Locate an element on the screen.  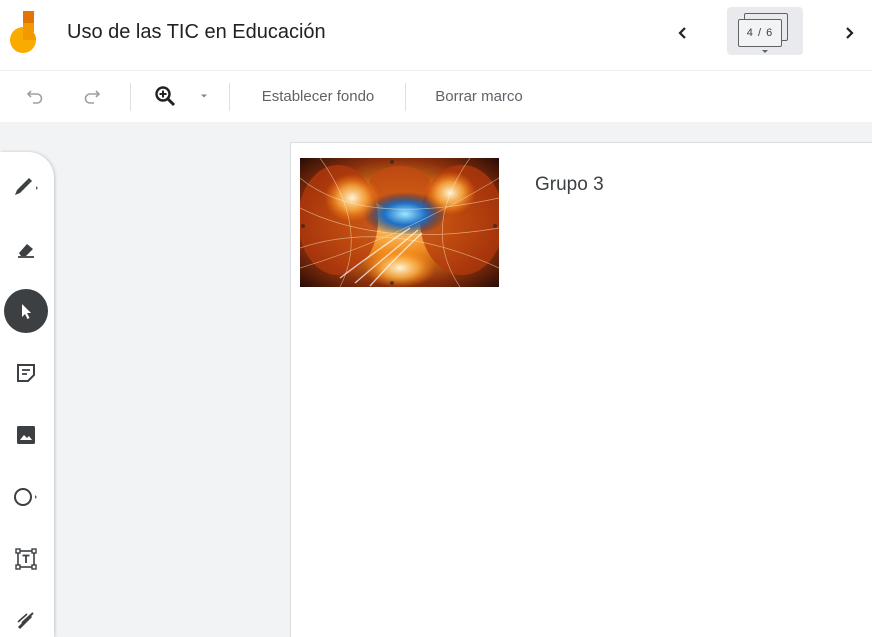
chevron-right-icon is located at coordinates (850, 33).